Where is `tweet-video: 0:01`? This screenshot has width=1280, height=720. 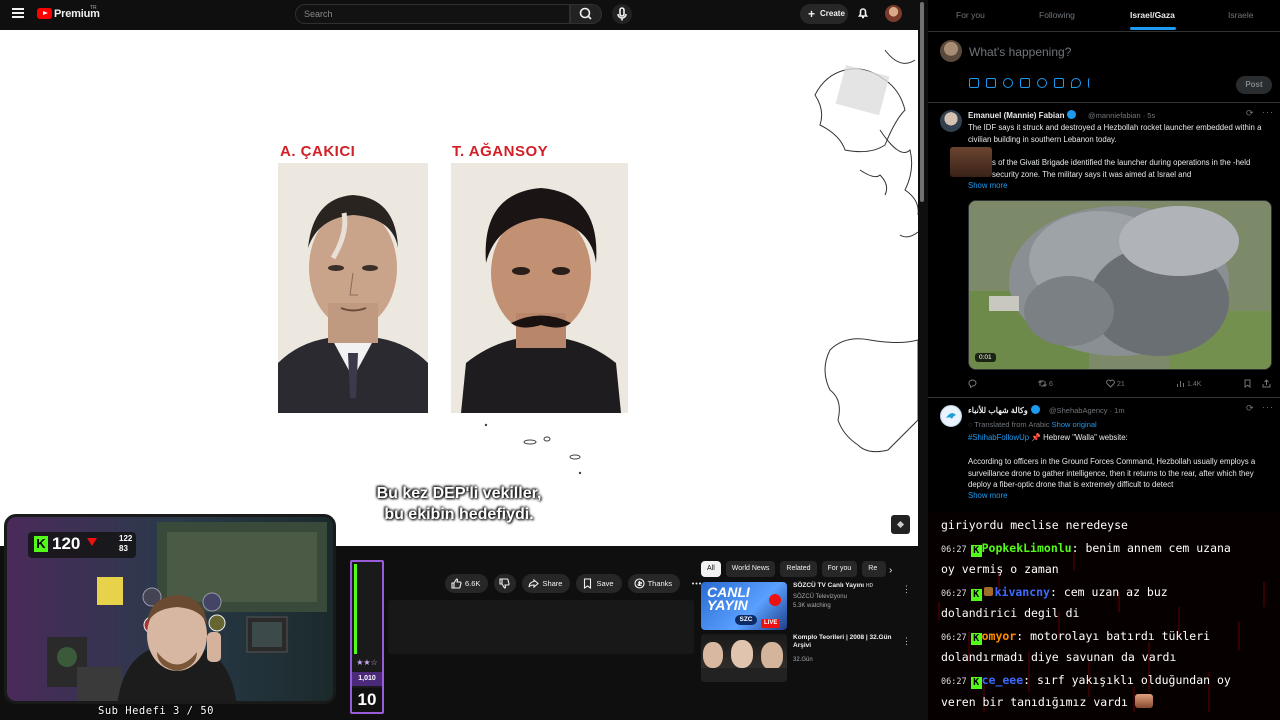
tweet-video: 0:01 is located at coordinates (1120, 285).